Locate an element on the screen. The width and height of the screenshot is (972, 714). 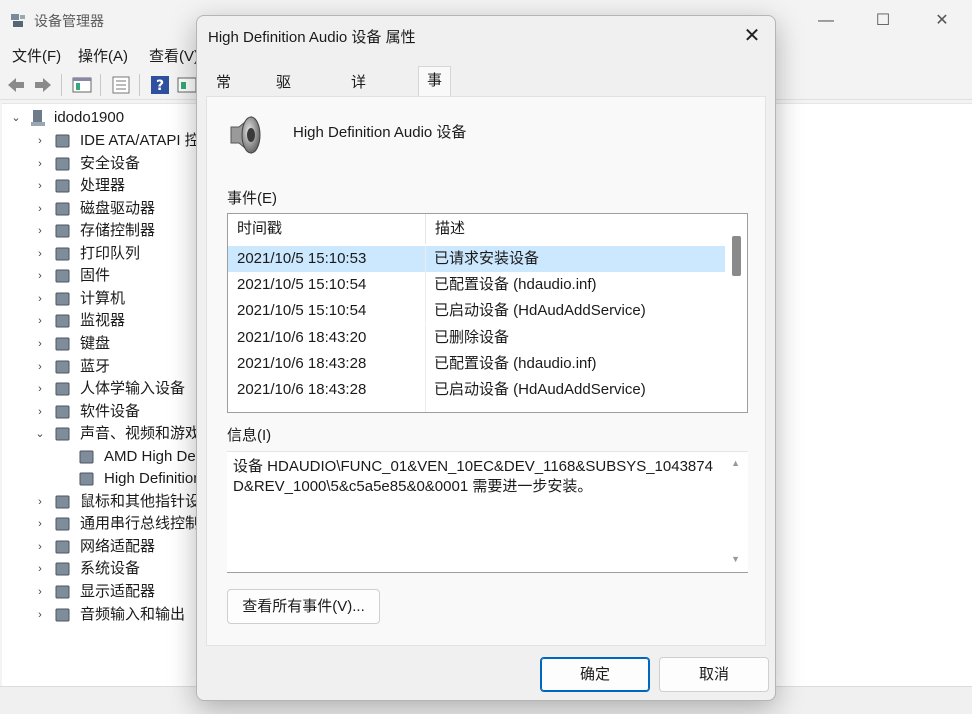
scan-hardware-icon is located at coordinates (187, 85).